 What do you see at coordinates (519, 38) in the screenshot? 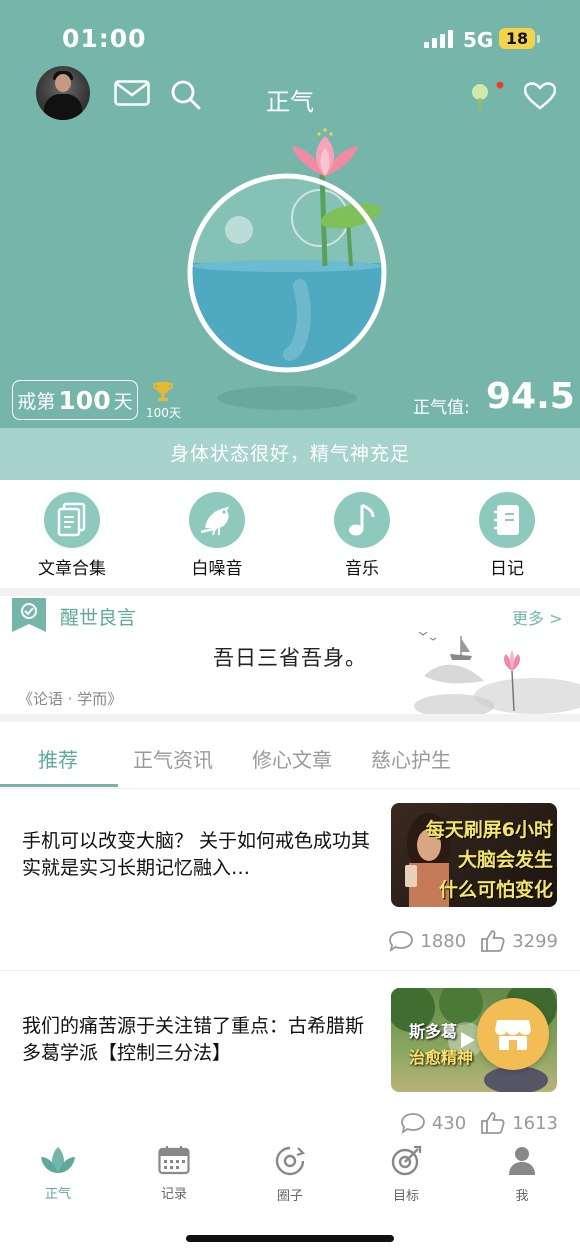
I see `battery-icon: 18` at bounding box center [519, 38].